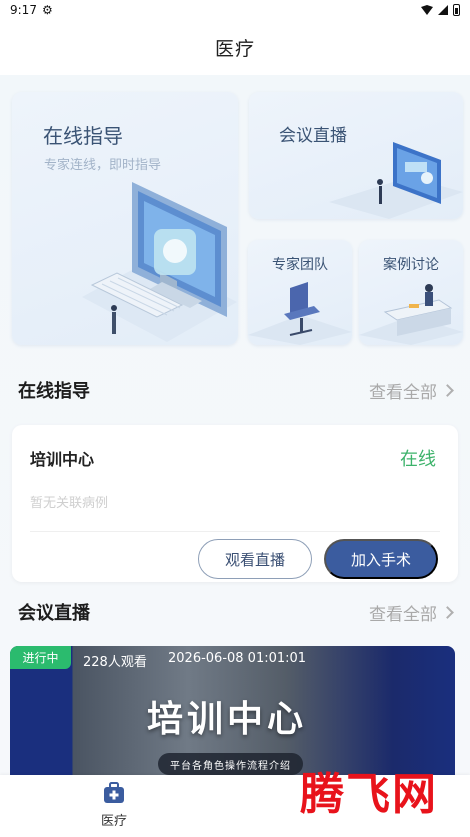 Image resolution: width=470 pixels, height=837 pixels. What do you see at coordinates (427, 10) in the screenshot?
I see `wifi-icon` at bounding box center [427, 10].